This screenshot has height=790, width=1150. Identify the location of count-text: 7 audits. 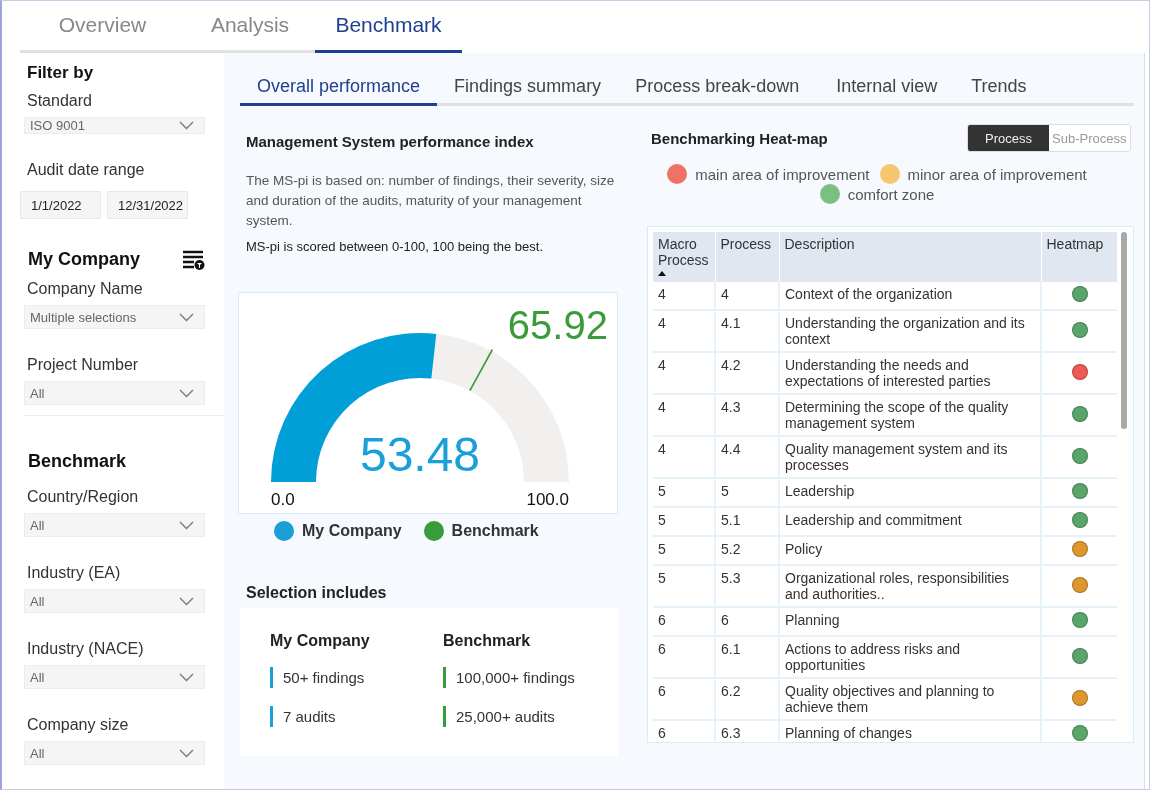
(309, 716).